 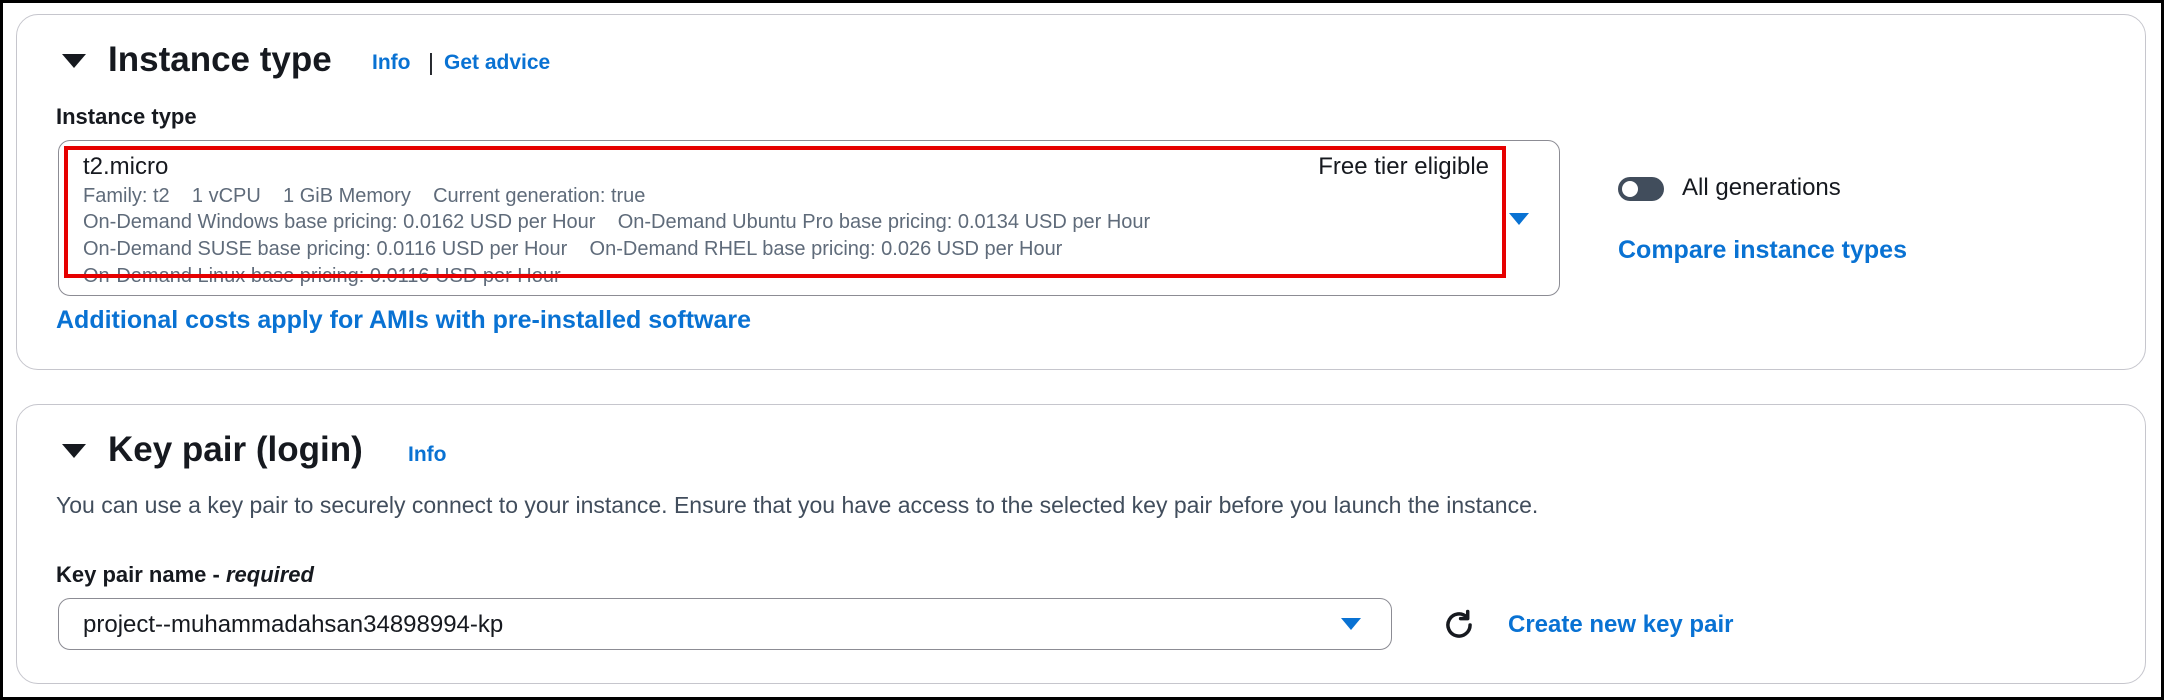 What do you see at coordinates (725, 624) in the screenshot?
I see `key-pair-select: project--muhammadahsan34898994-kp` at bounding box center [725, 624].